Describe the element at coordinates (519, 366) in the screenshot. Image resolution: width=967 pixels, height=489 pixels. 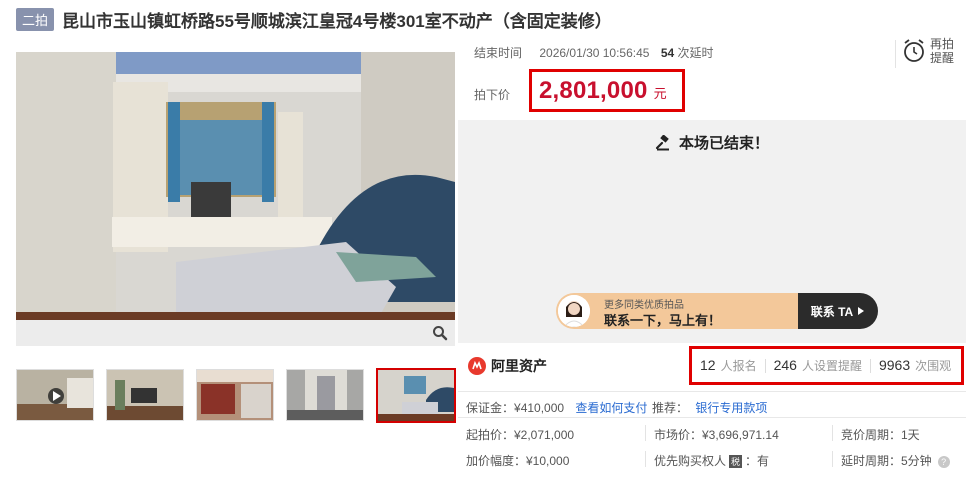
I see `platform-name: 阿里资产` at that location.